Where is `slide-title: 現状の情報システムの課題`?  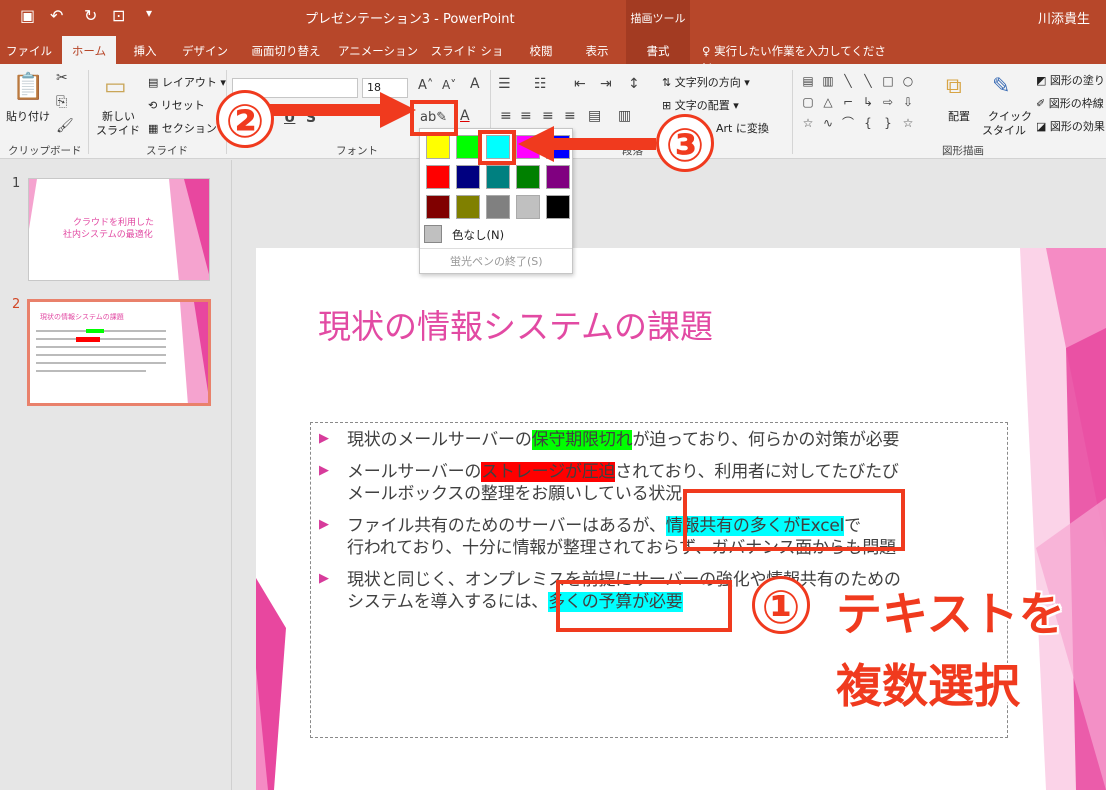
slide-title: 現状の情報システムの課題 is located at coordinates (515, 324).